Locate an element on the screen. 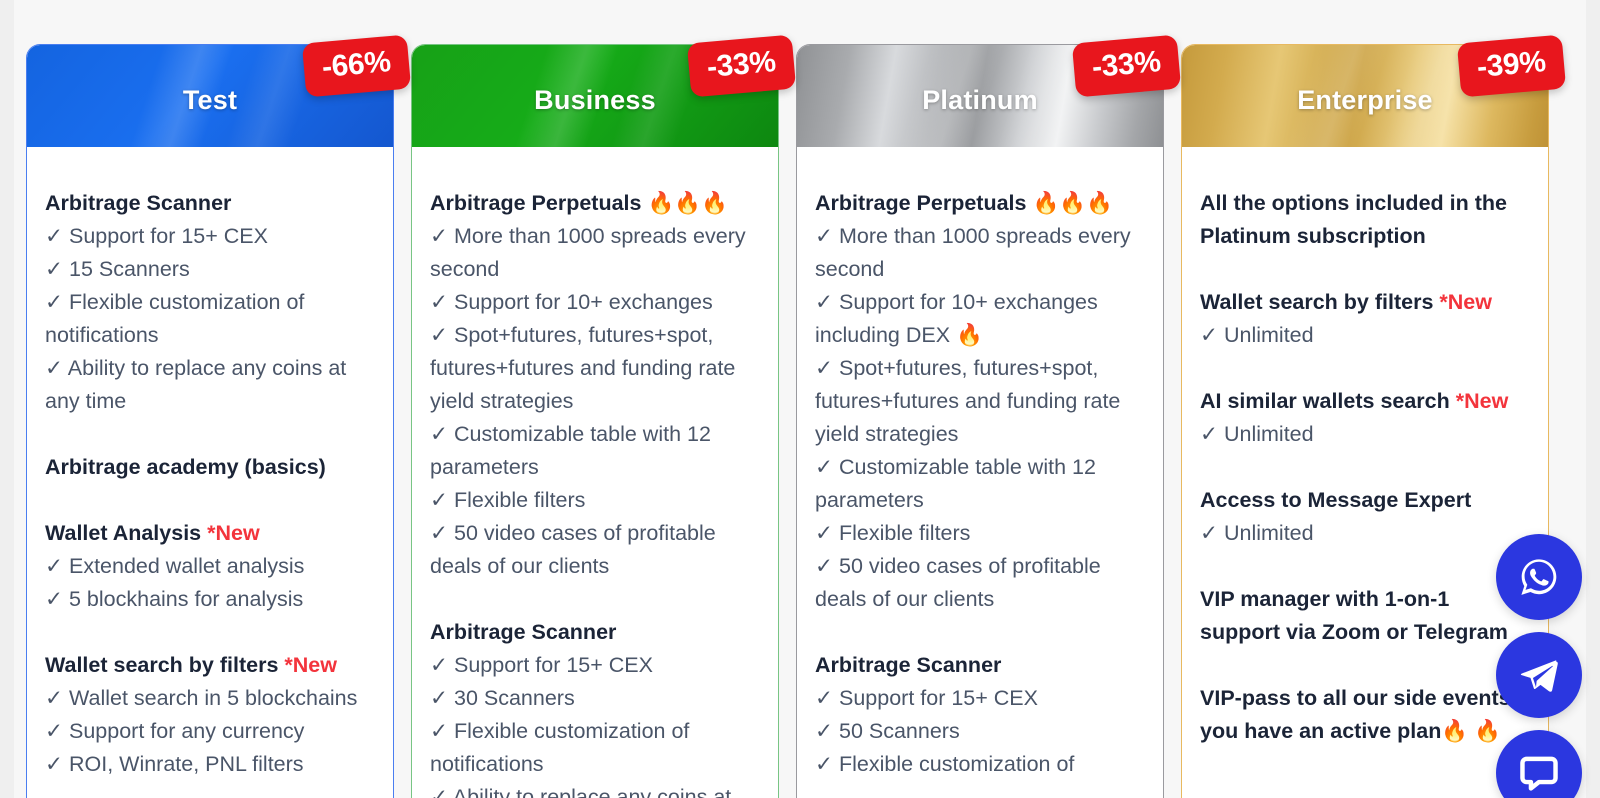  feature-item: ✓ Wallet search in 5 blockchains is located at coordinates (201, 698).